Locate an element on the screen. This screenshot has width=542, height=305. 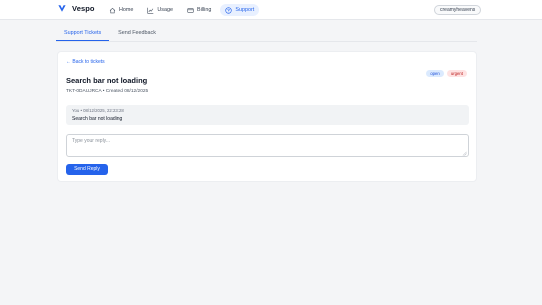
nav-item-usage: Usage is located at coordinates (160, 10).